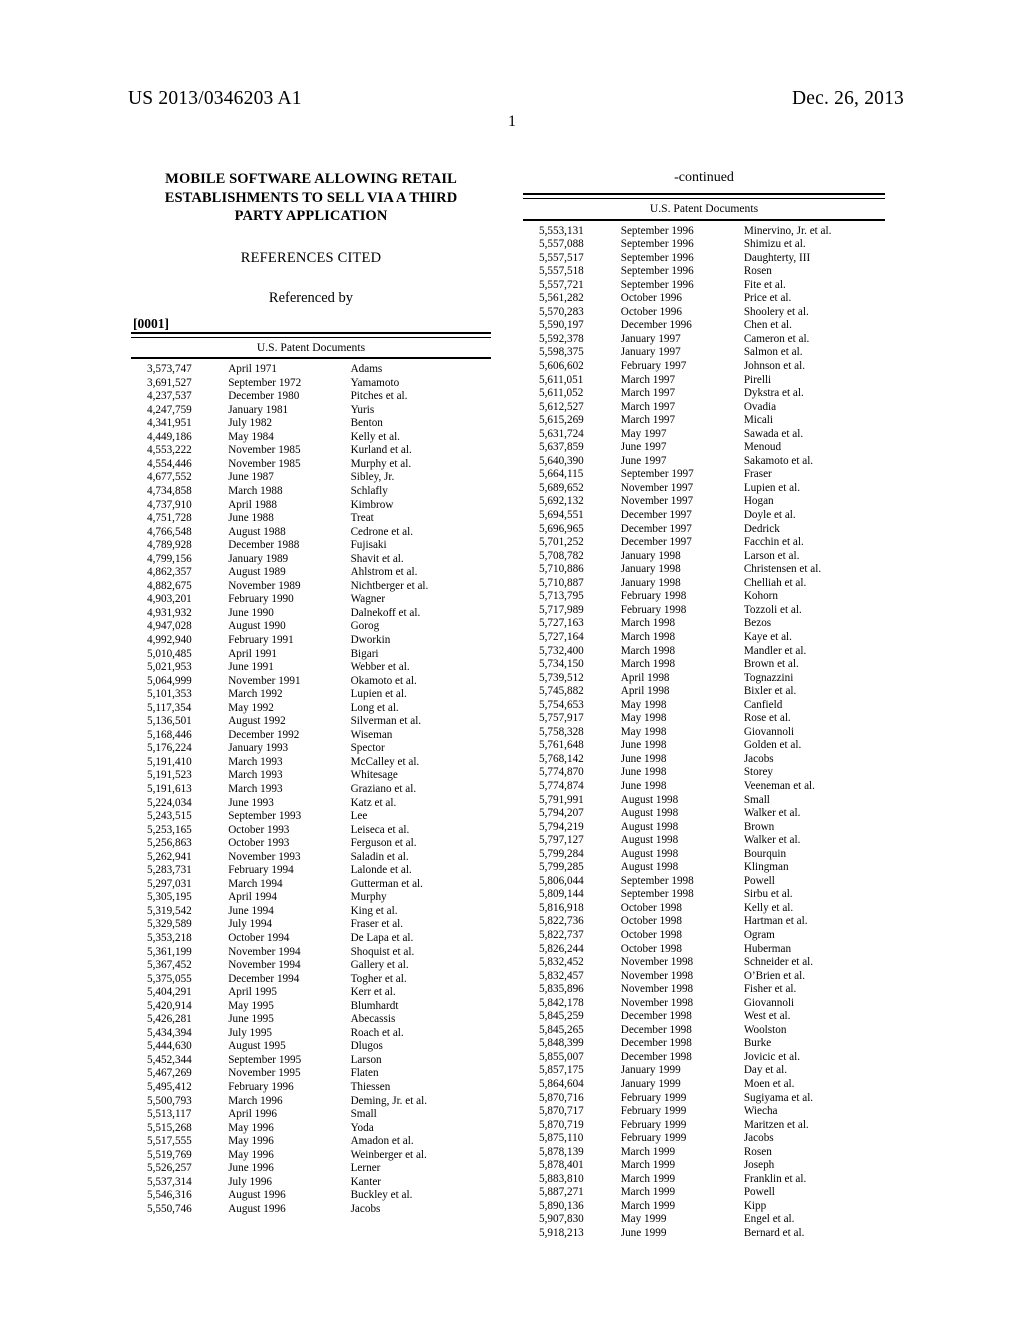 This screenshot has width=1024, height=1320. Describe the element at coordinates (704, 909) in the screenshot. I see `table-row: 5,816,918 October 1998 Kelly et al.` at that location.